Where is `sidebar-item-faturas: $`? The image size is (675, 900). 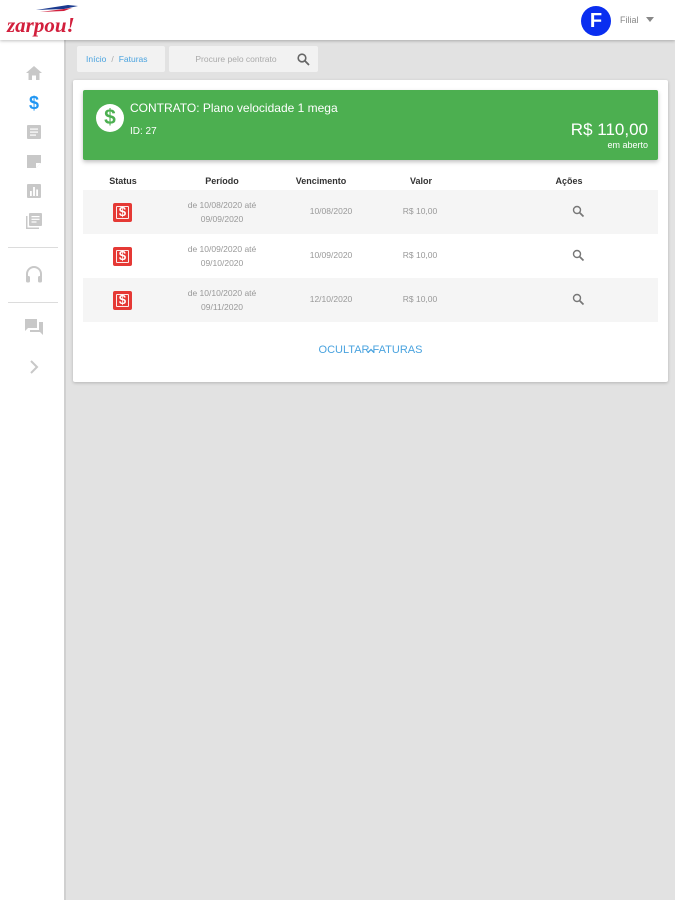 sidebar-item-faturas: $ is located at coordinates (34, 103).